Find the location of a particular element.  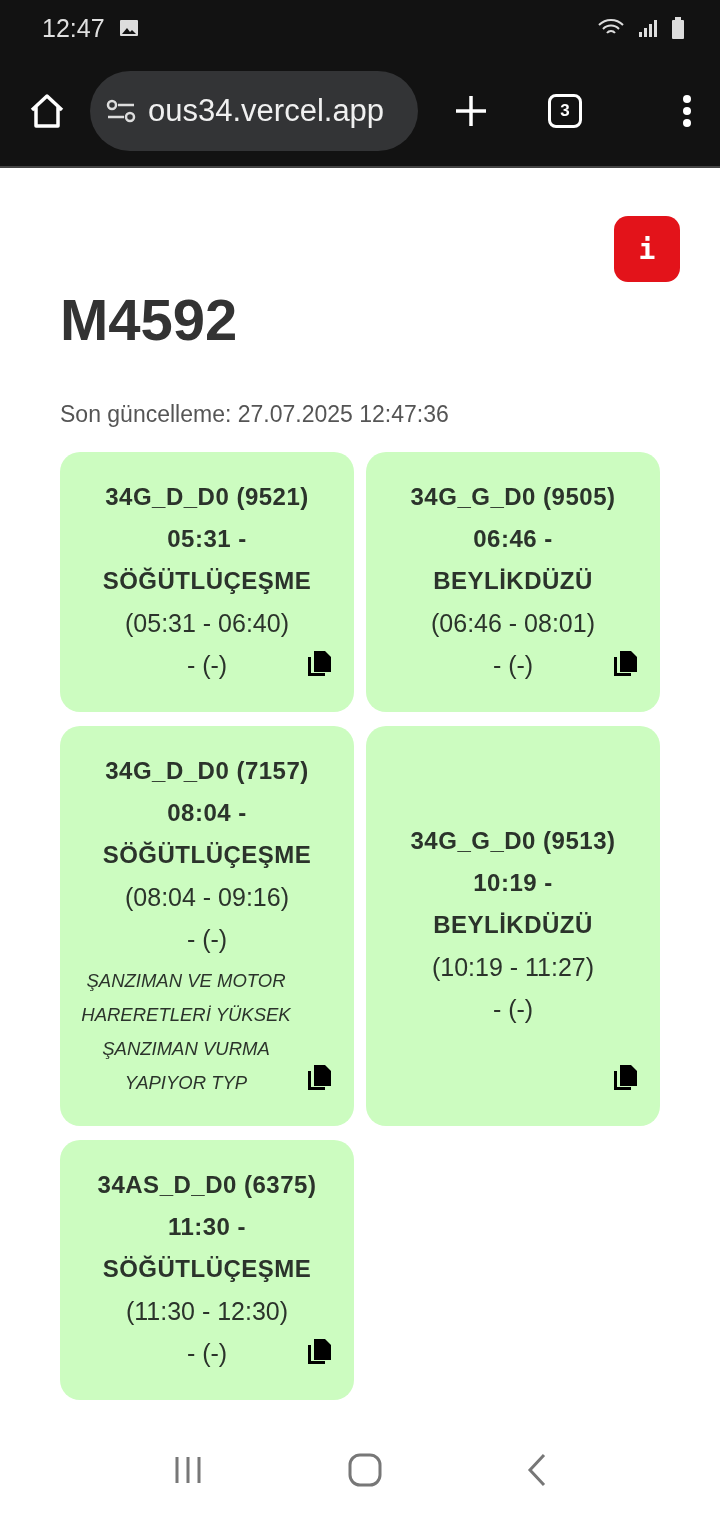

battery-icon is located at coordinates (678, 28).